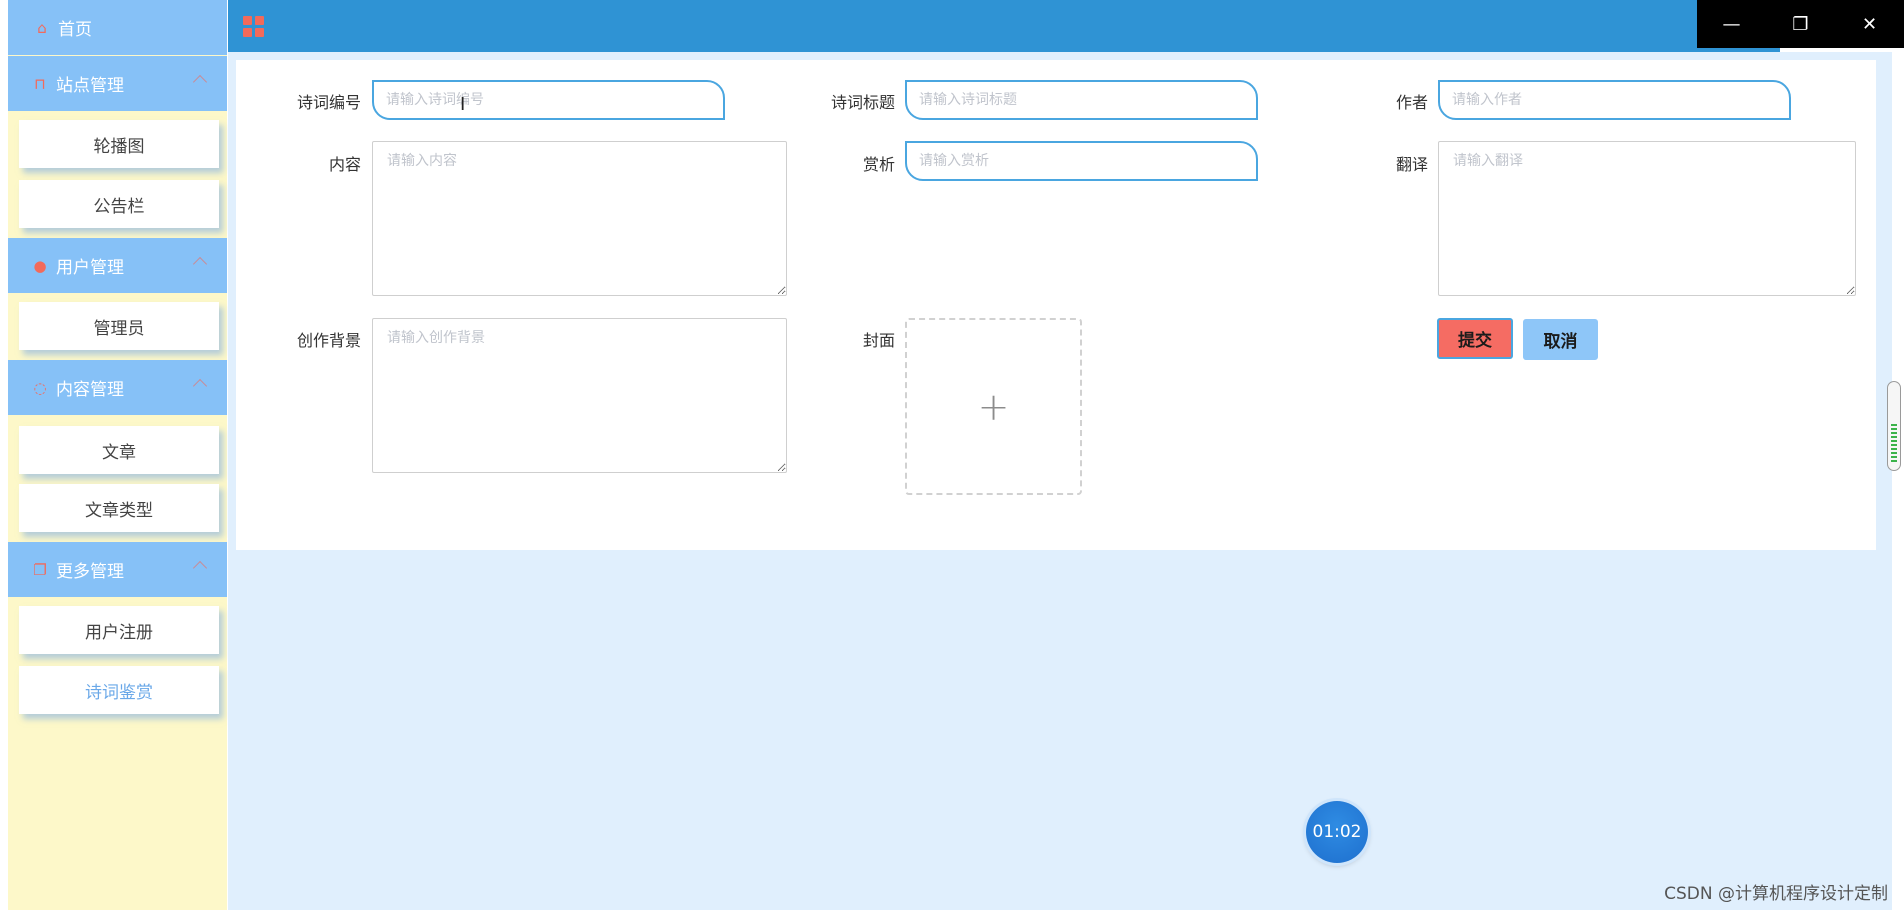  Describe the element at coordinates (878, 340) in the screenshot. I see `cover-label: 封面` at that location.